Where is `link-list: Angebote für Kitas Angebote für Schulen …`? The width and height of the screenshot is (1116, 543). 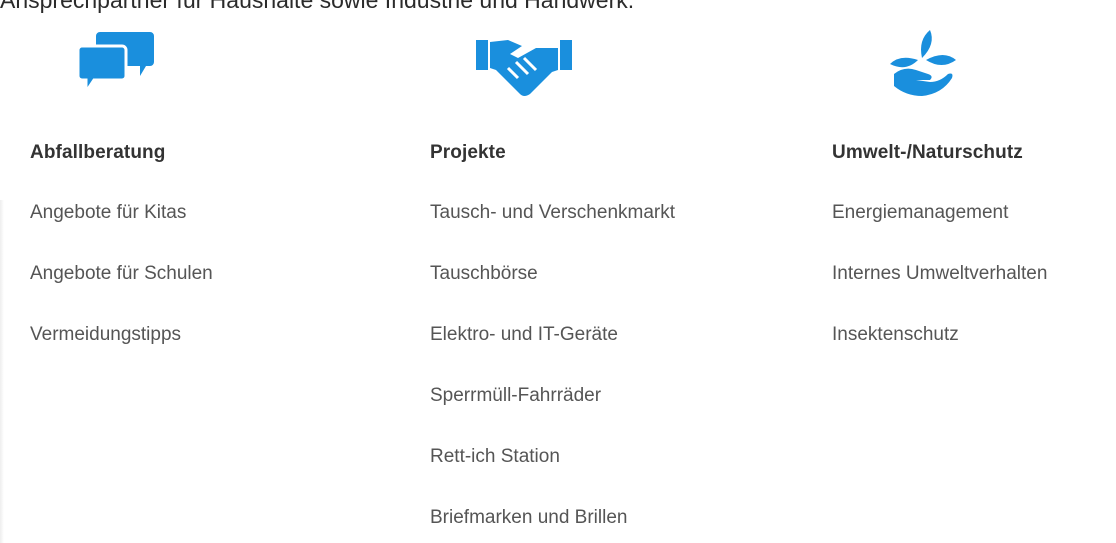 link-list: Angebote für Kitas Angebote für Schulen … is located at coordinates (121, 291).